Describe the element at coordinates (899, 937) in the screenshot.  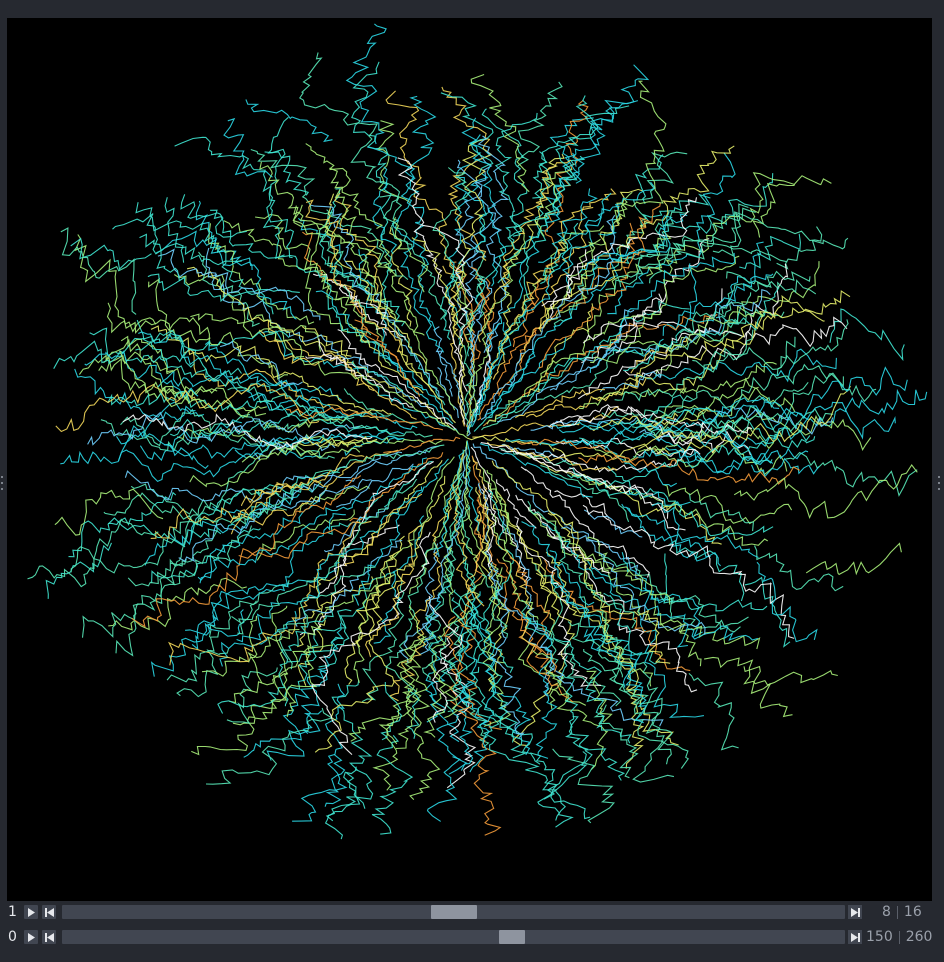
I see `frame-counter: 150 260` at that location.